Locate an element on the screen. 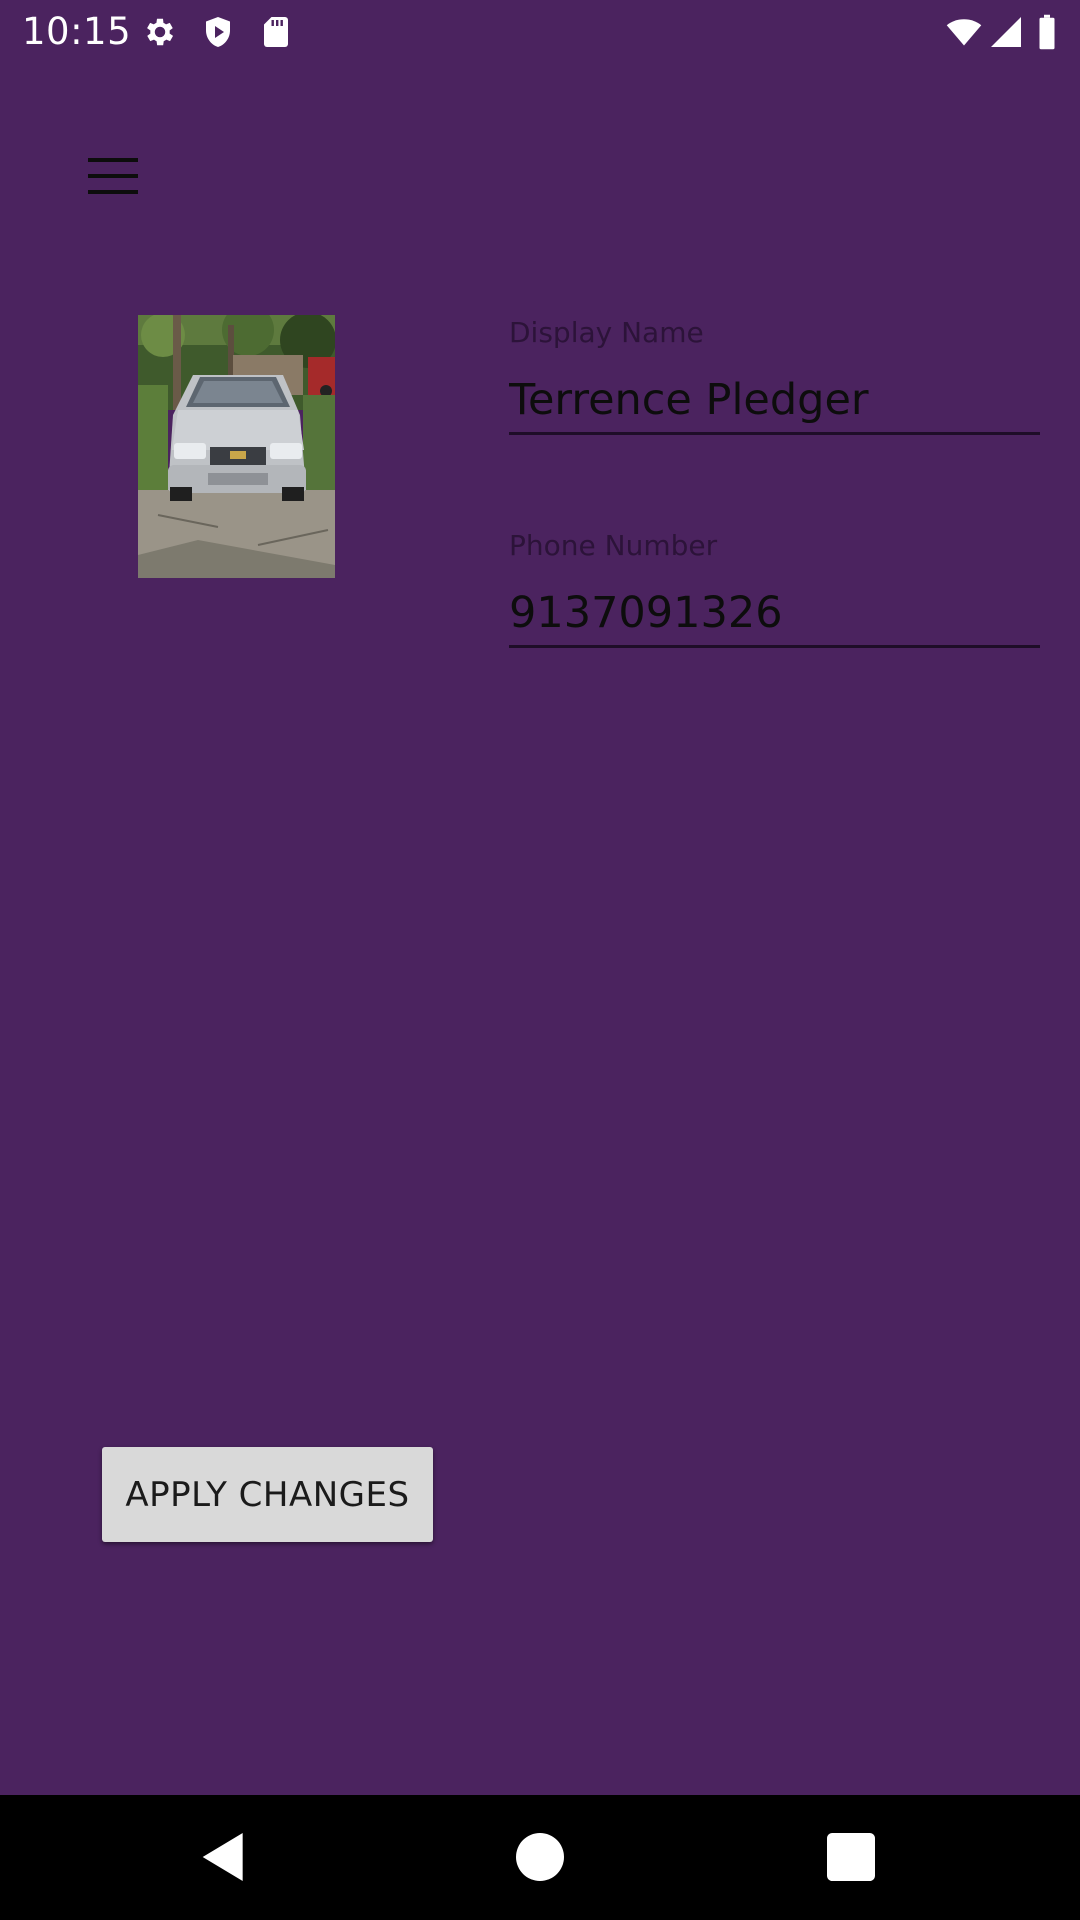 The width and height of the screenshot is (1080, 1920). hamburger-menu-icon is located at coordinates (112, 176).